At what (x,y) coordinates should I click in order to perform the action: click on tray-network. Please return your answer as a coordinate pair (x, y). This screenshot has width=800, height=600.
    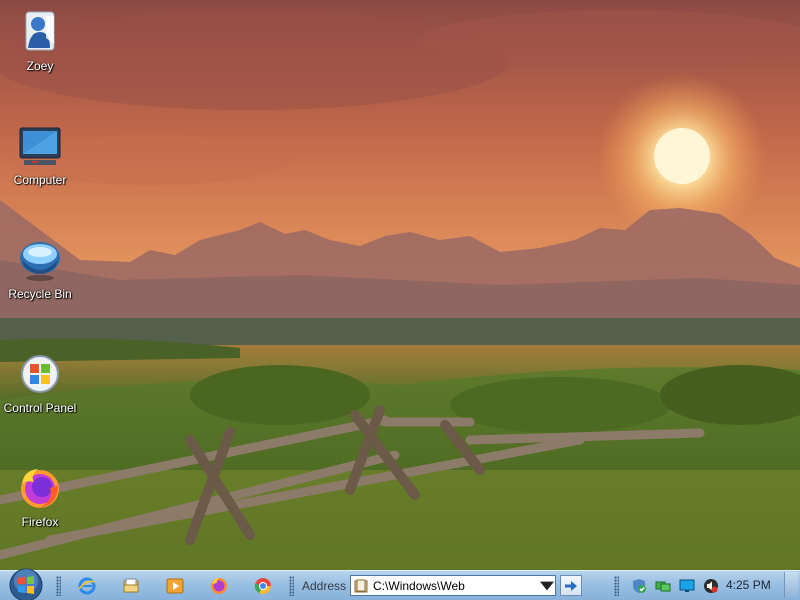
    Looking at the image, I should click on (663, 586).